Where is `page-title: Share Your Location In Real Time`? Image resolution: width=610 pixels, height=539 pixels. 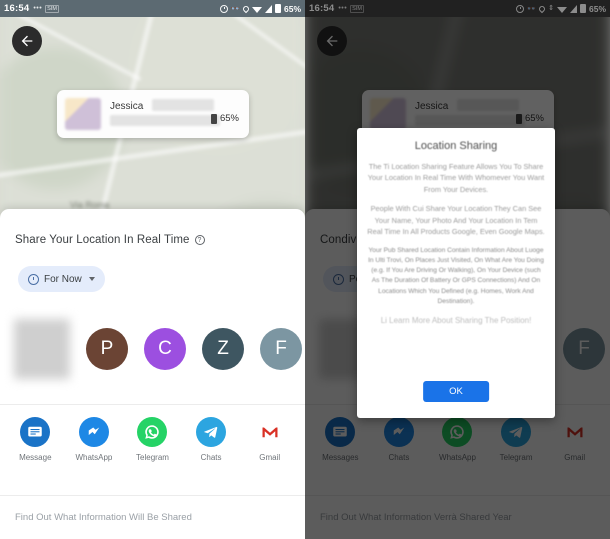
page-title: Share Your Location In Real Time is located at coordinates (102, 240).